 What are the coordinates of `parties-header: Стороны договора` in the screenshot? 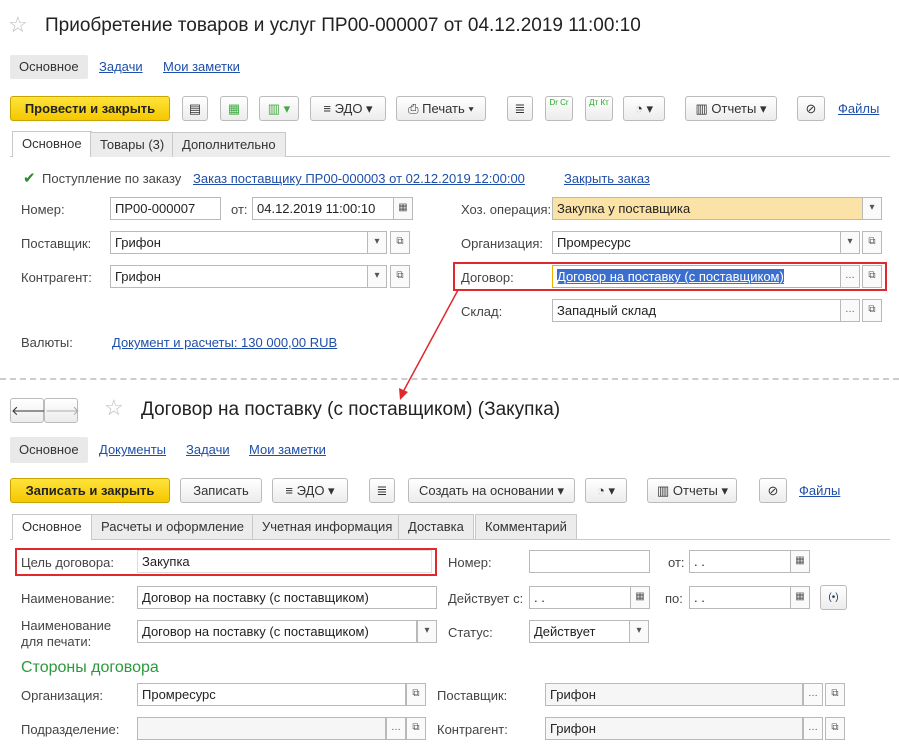 It's located at (90, 667).